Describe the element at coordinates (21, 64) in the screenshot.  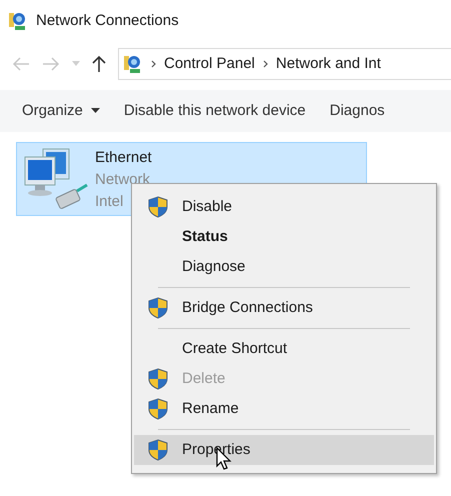
I see `back-icon` at that location.